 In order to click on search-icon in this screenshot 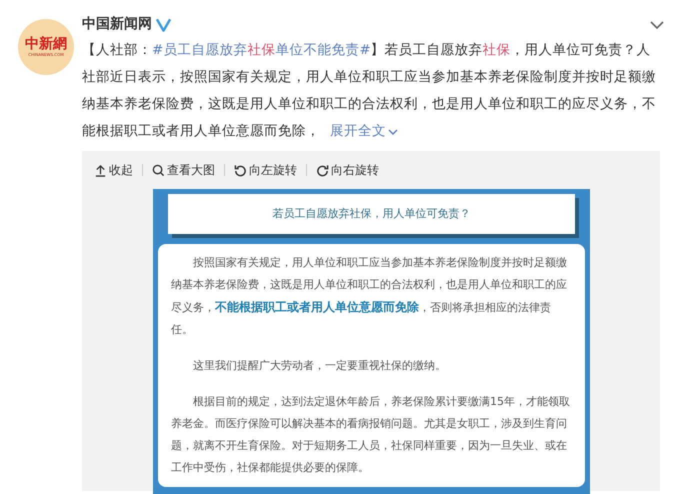, I will do `click(158, 170)`.